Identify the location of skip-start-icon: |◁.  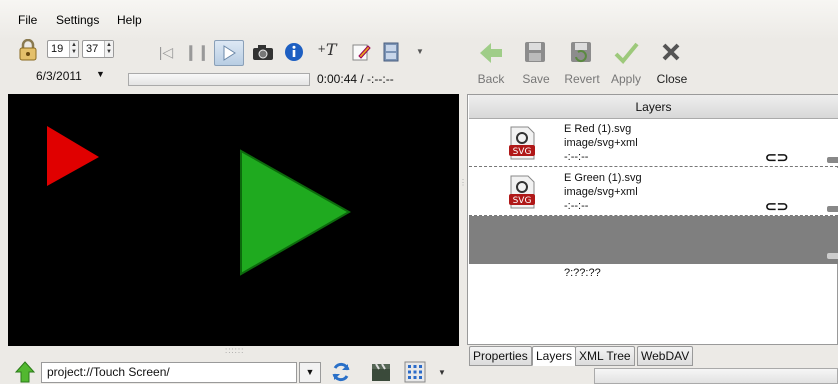
(166, 52).